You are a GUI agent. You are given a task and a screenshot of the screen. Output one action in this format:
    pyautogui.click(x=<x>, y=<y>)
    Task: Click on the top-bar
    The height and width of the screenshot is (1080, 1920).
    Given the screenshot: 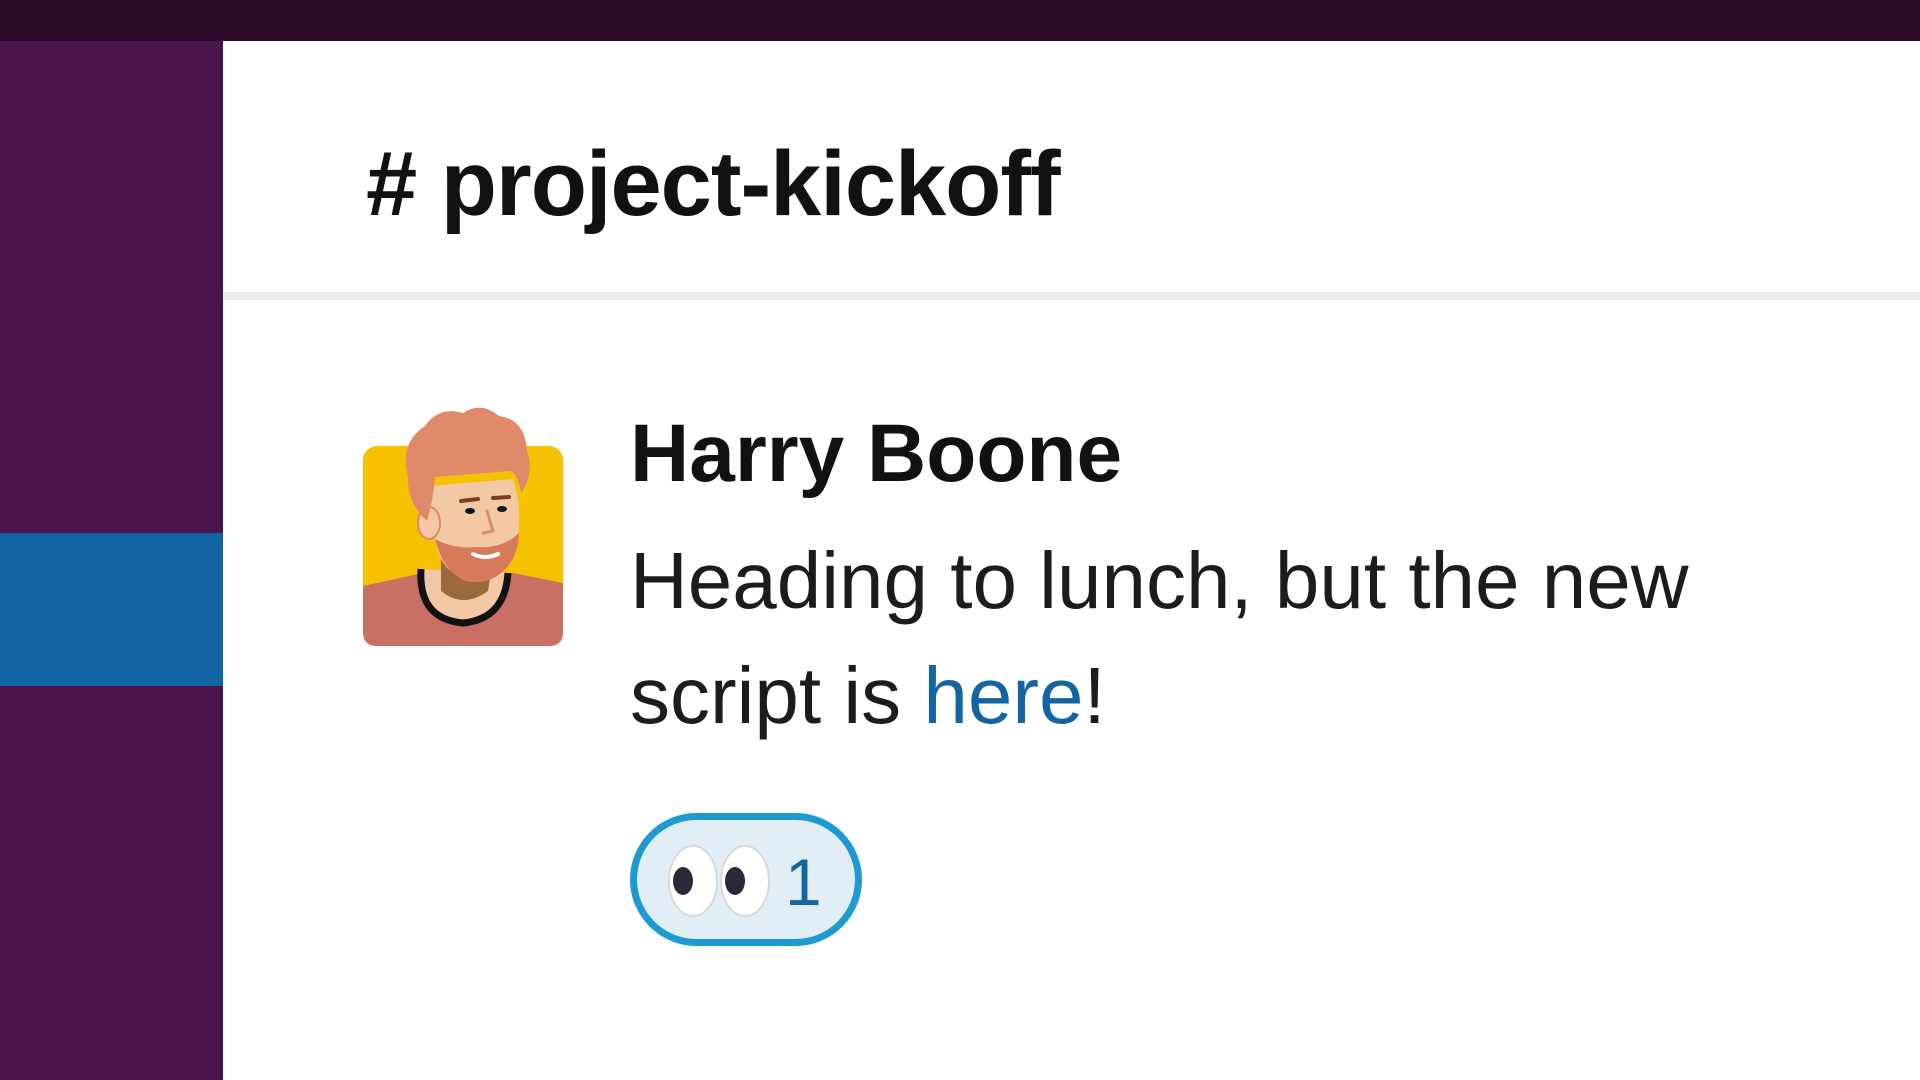 What is the action you would take?
    pyautogui.click(x=960, y=20)
    